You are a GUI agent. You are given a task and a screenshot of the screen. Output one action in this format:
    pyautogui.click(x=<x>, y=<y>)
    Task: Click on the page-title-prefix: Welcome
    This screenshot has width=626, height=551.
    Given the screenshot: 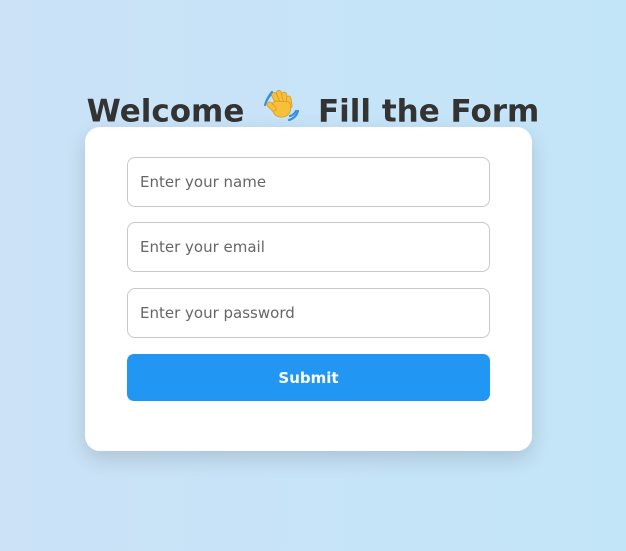 What is the action you would take?
    pyautogui.click(x=165, y=111)
    